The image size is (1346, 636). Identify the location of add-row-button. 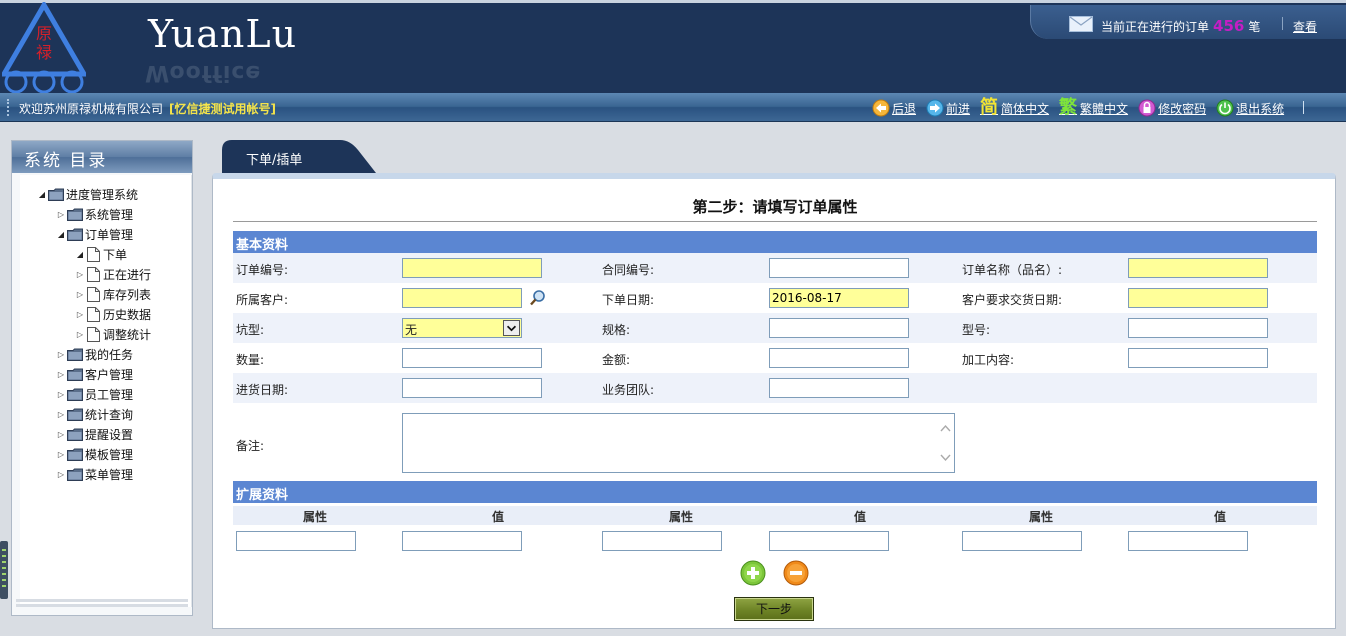
(753, 573).